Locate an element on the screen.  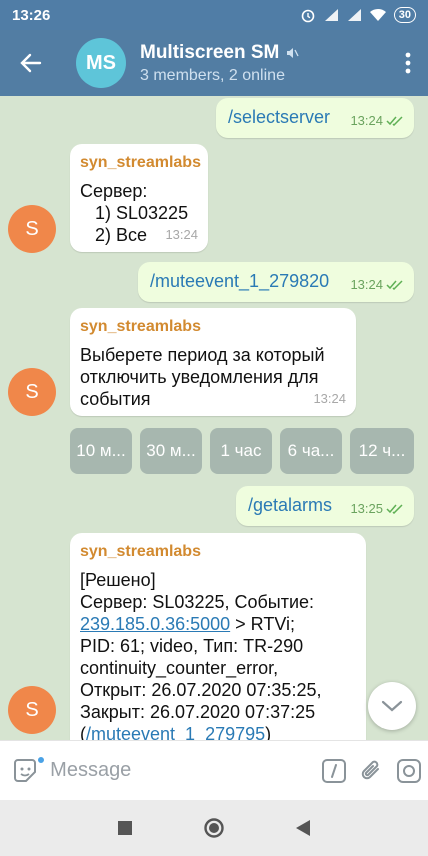
scroll-down-button is located at coordinates (392, 706).